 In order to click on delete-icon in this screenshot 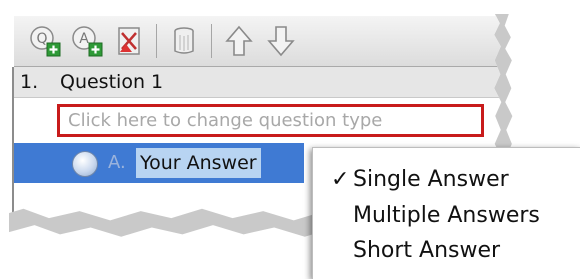, I will do `click(129, 41)`.